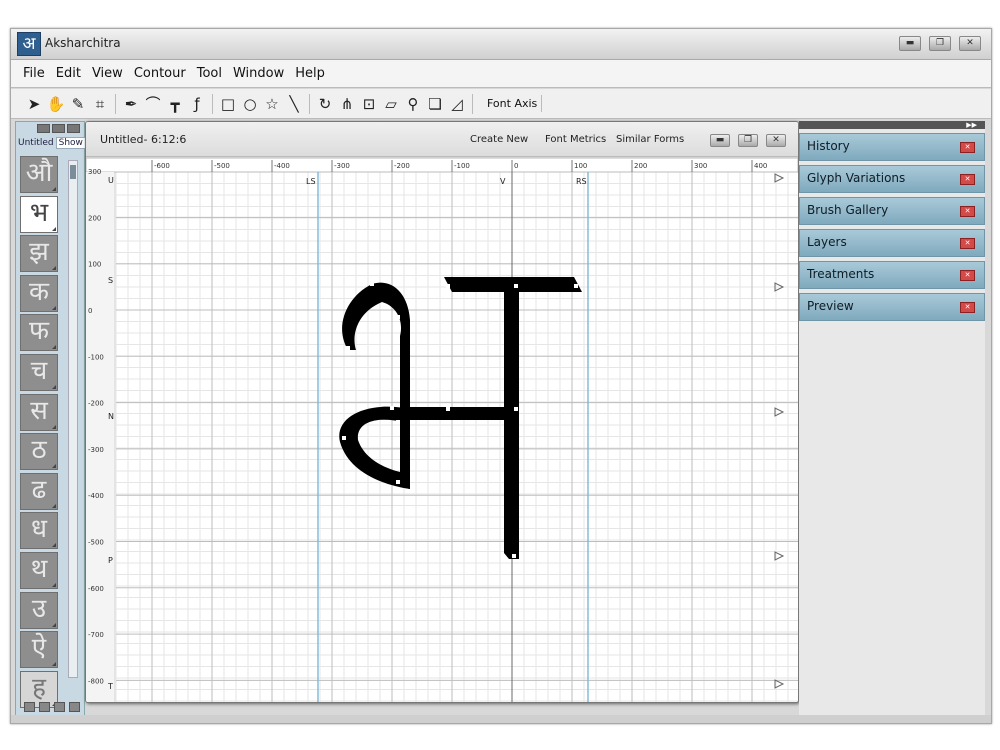 The width and height of the screenshot is (1000, 750). Describe the element at coordinates (828, 146) in the screenshot. I see `panel-label: History` at that location.